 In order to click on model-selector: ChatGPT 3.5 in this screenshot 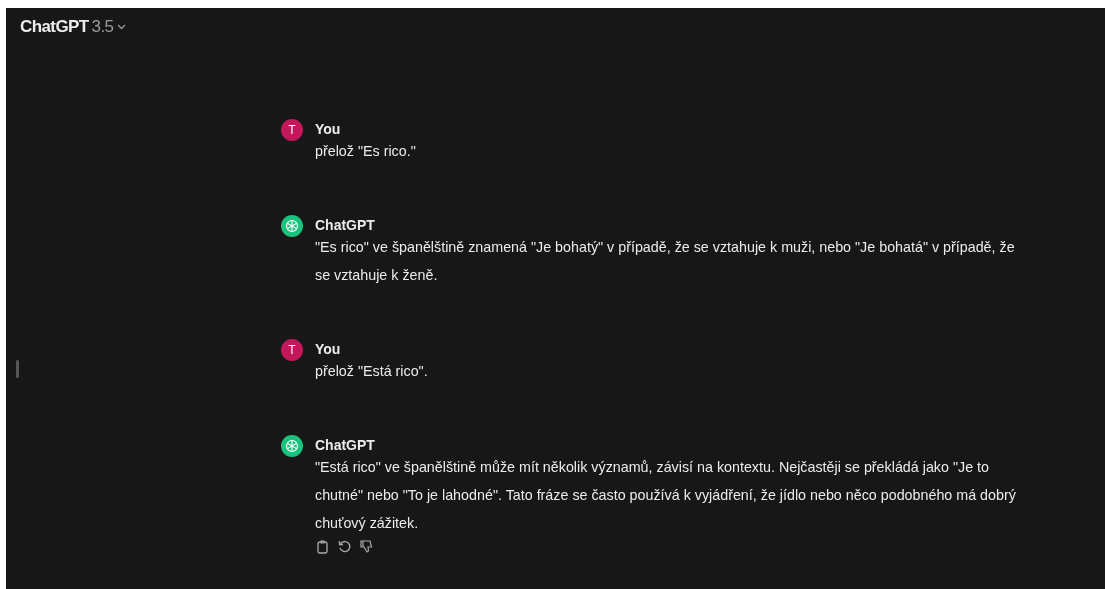, I will do `click(73, 27)`.